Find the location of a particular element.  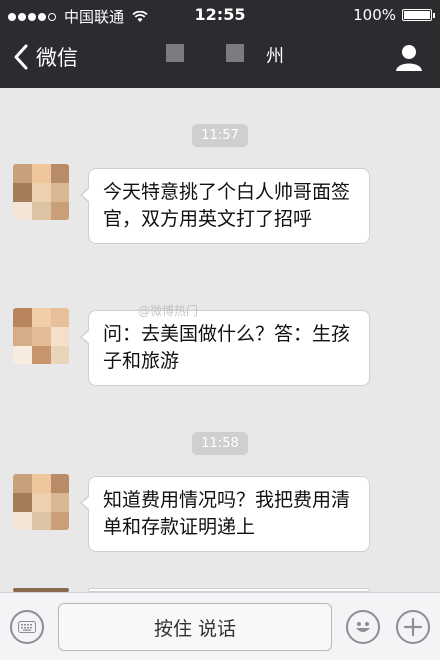

timestamp: 11:57 is located at coordinates (220, 135).